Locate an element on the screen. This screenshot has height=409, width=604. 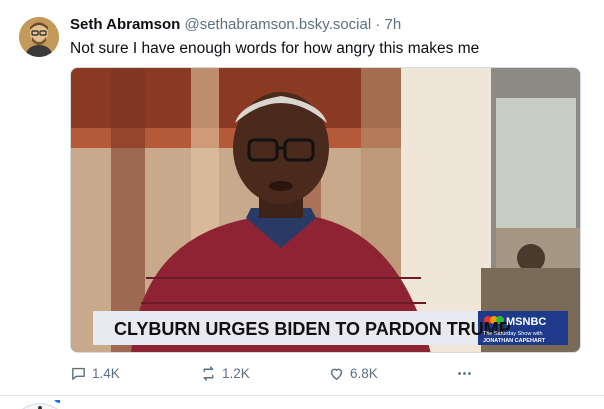
author-avatar is located at coordinates (39, 37).